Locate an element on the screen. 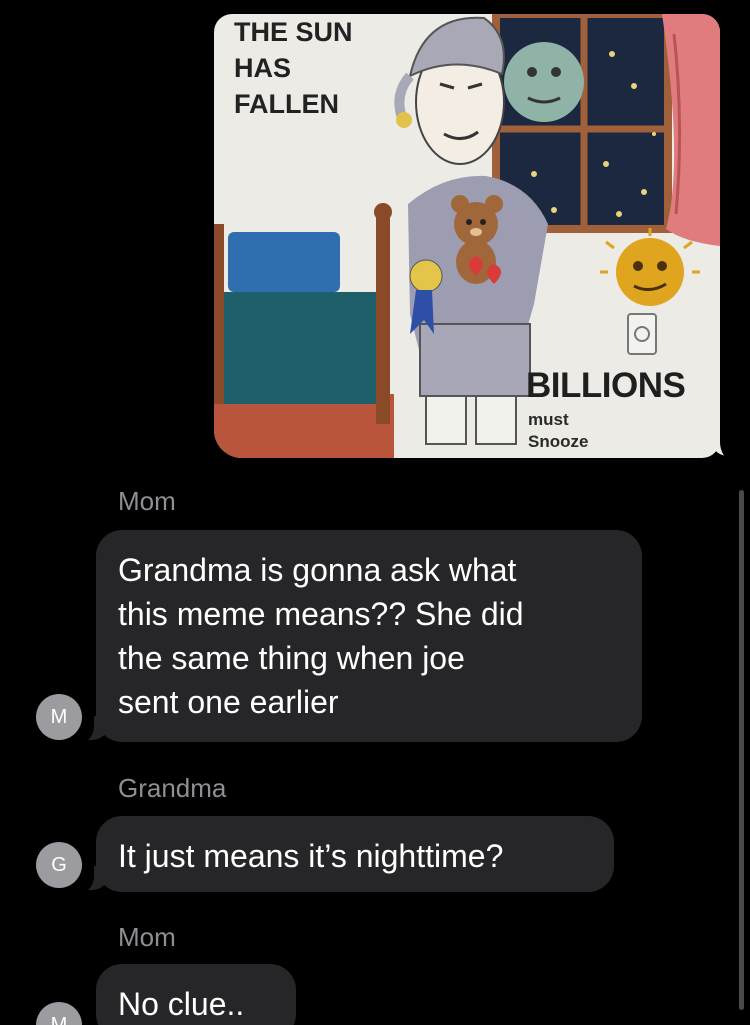  meme-caption-line: FALLEN is located at coordinates (286, 104).